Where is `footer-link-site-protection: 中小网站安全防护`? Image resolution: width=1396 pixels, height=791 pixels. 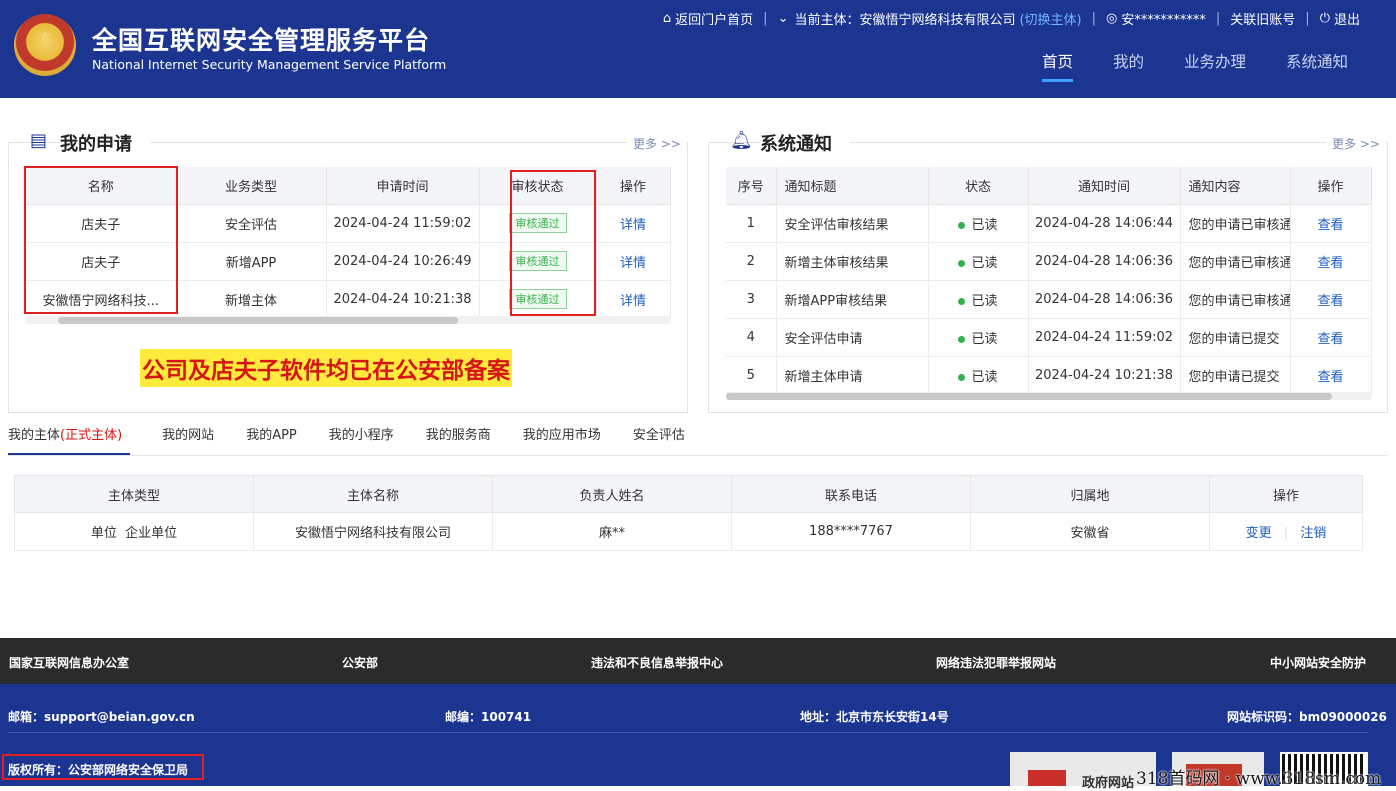 footer-link-site-protection: 中小网站安全防护 is located at coordinates (1318, 662).